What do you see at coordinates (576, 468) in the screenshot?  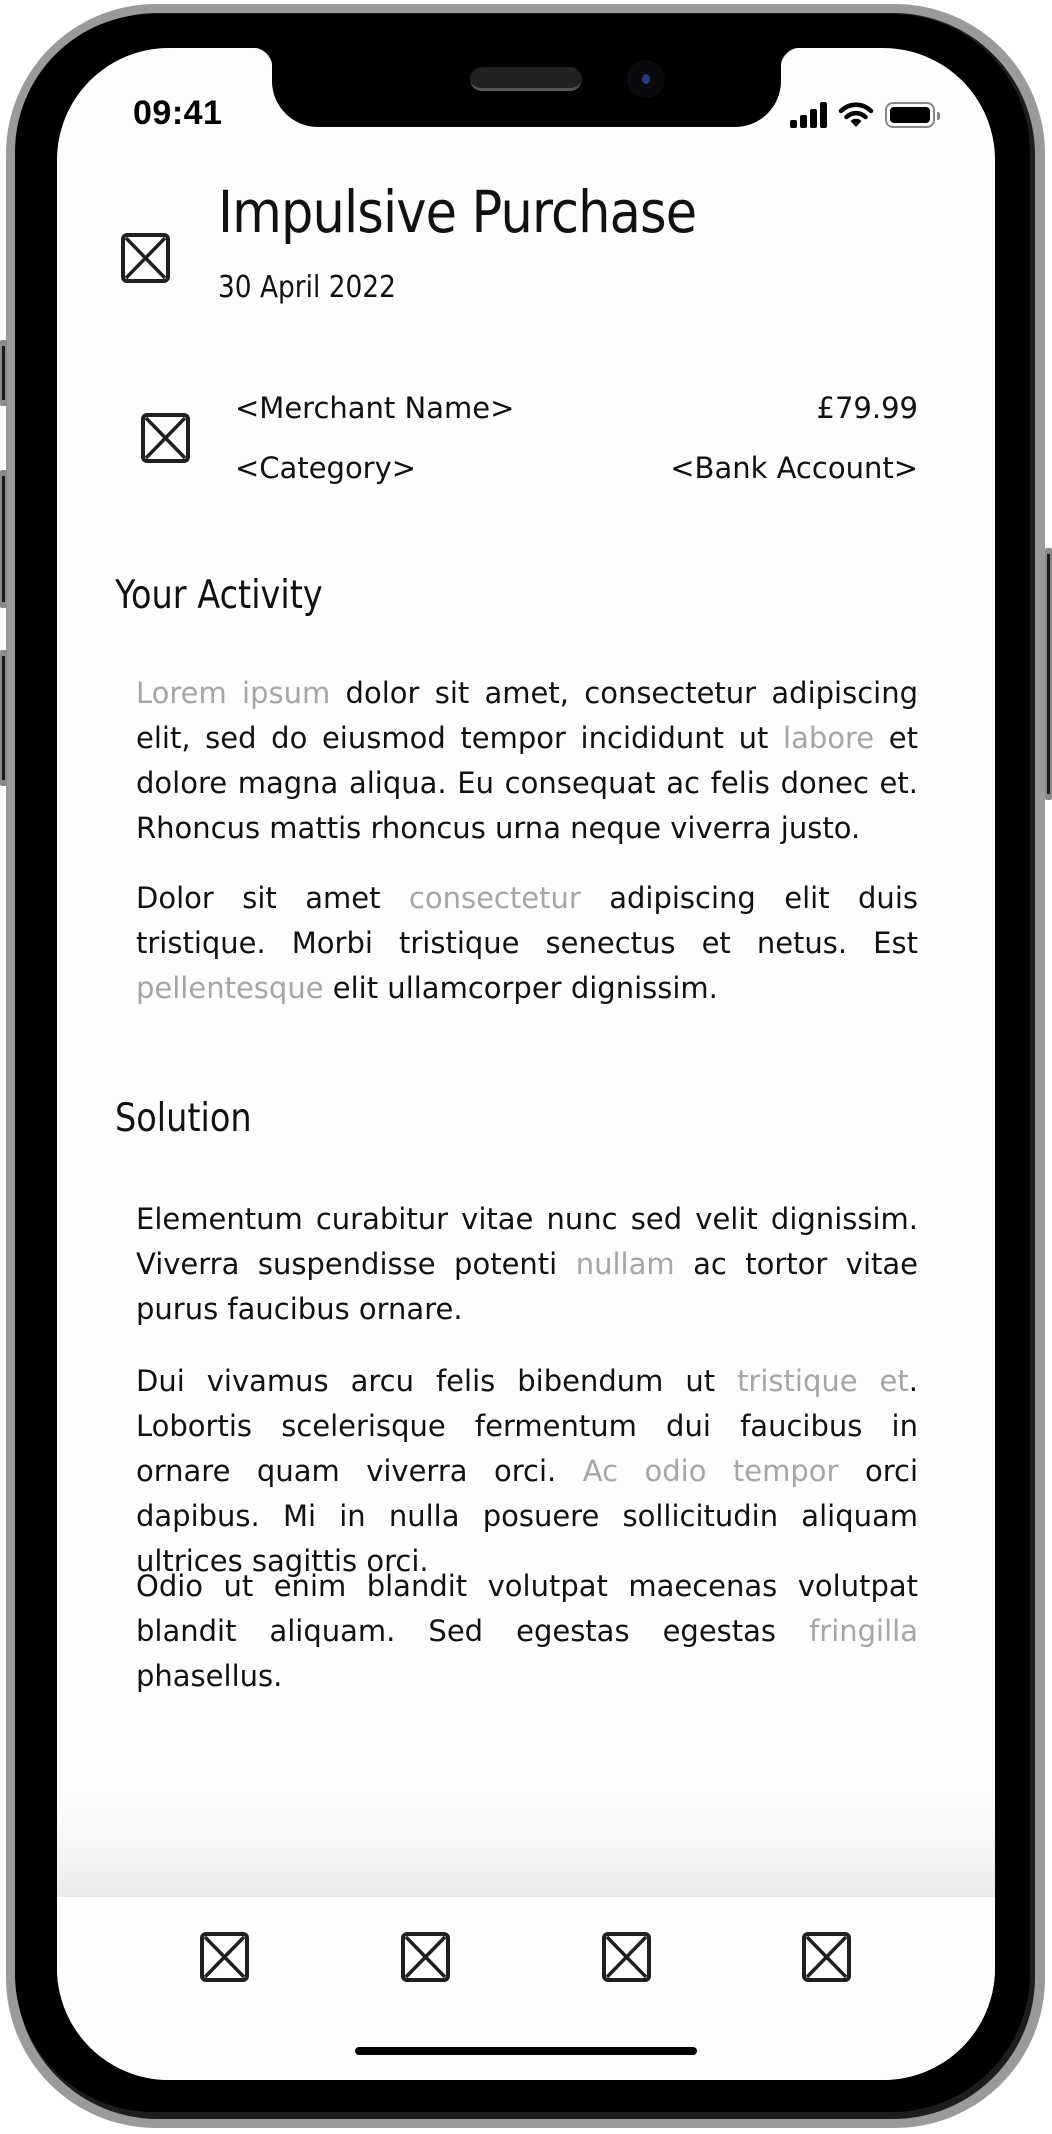 I see `transaction-row-secondary: <Category> <Bank Account>` at bounding box center [576, 468].